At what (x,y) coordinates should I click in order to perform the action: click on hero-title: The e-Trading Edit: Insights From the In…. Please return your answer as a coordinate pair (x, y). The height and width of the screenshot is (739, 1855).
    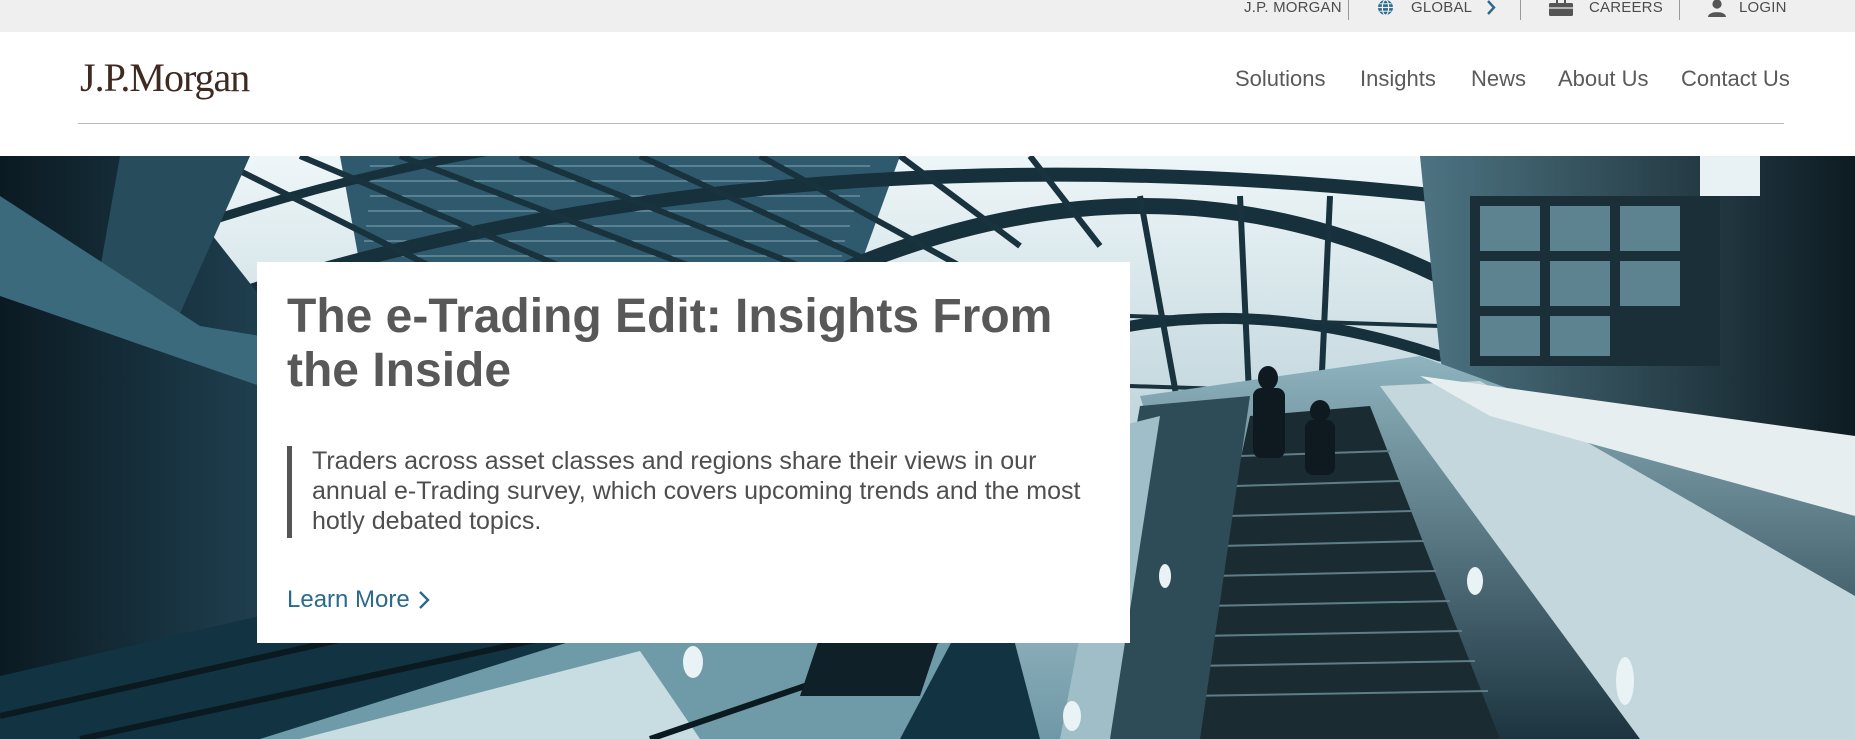
    Looking at the image, I should click on (670, 343).